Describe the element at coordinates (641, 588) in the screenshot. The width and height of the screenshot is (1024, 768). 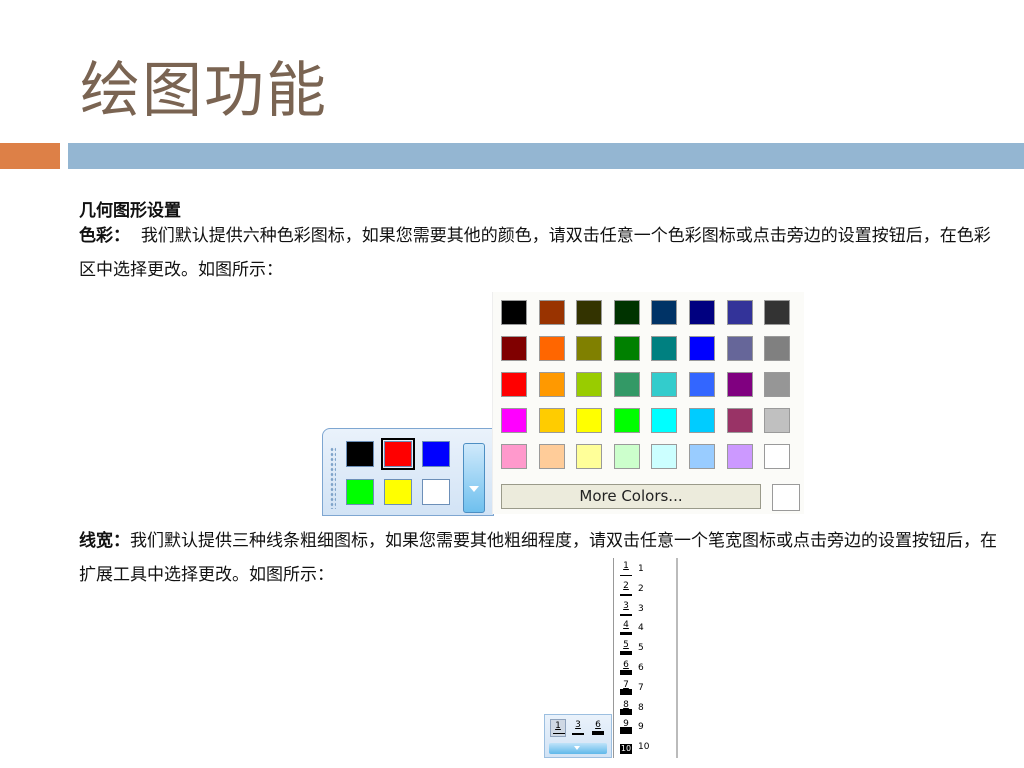
I see `line-width-option-label: 2` at that location.